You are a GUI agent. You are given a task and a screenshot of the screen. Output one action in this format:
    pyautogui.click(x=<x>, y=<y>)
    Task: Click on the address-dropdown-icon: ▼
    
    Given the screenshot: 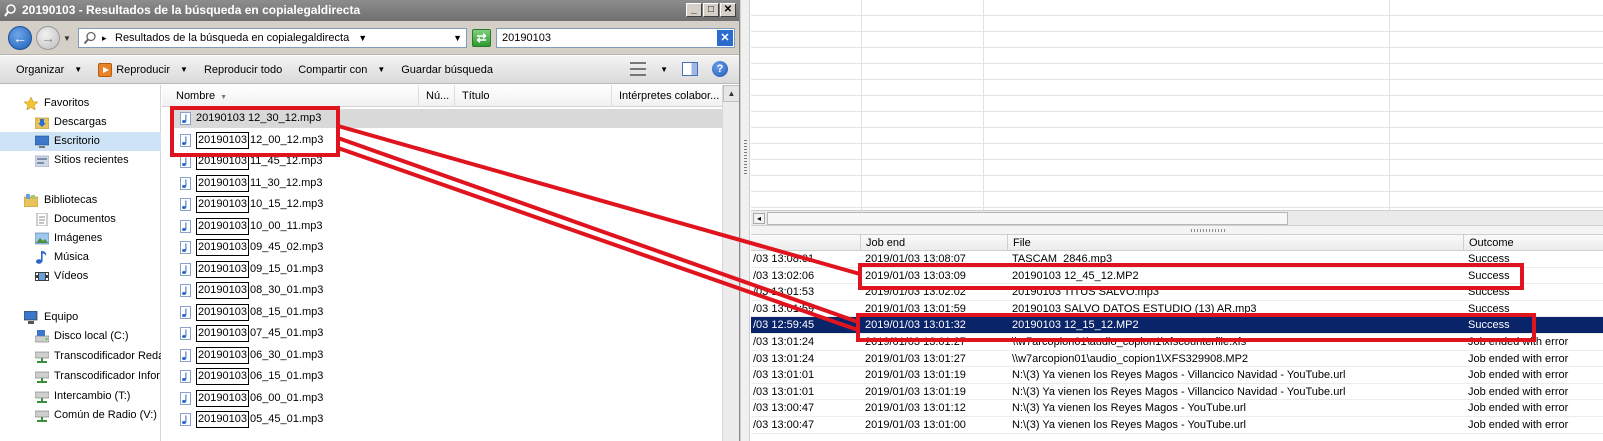 What is the action you would take?
    pyautogui.click(x=457, y=38)
    